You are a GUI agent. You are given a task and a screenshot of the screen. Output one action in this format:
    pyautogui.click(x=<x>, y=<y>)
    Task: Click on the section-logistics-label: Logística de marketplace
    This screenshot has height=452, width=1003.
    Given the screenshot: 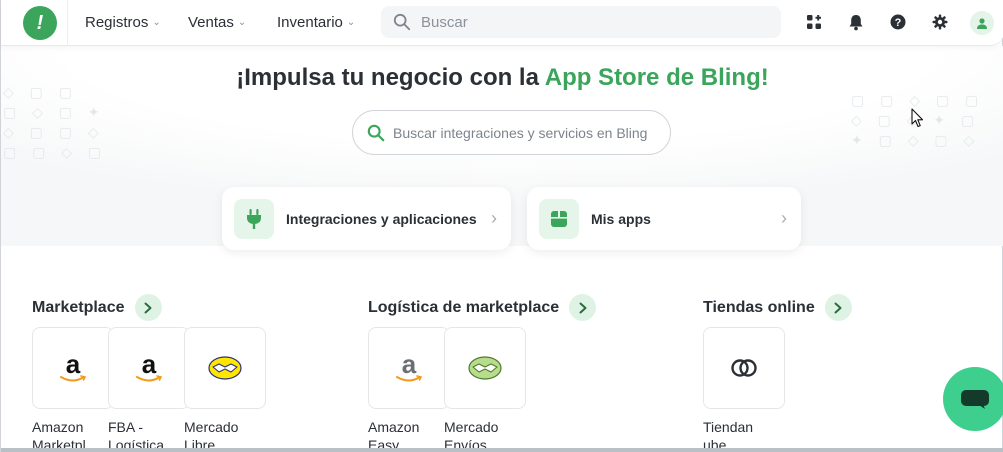 What is the action you would take?
    pyautogui.click(x=464, y=307)
    